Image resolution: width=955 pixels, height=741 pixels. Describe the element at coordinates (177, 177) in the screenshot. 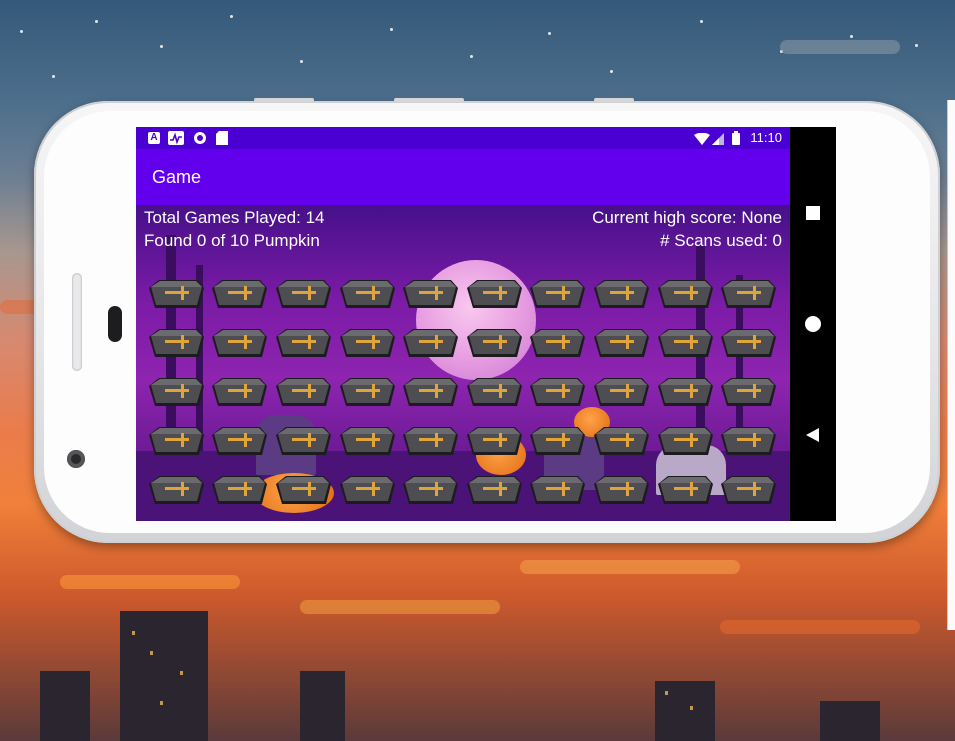

I see `page-title: Game` at that location.